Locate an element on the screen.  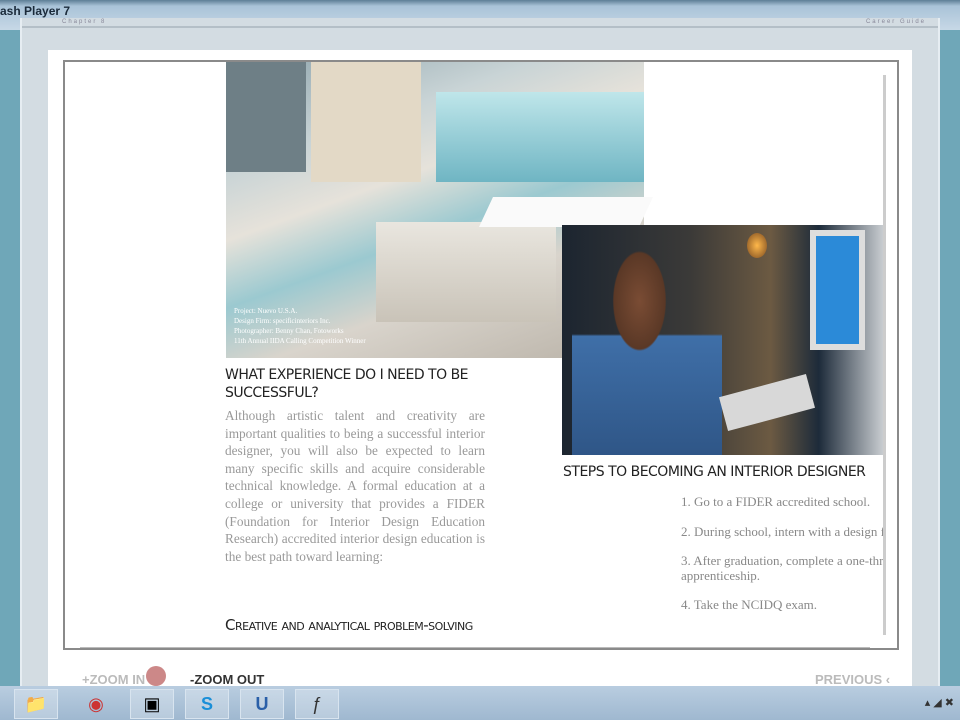
divider is located at coordinates (475, 647).